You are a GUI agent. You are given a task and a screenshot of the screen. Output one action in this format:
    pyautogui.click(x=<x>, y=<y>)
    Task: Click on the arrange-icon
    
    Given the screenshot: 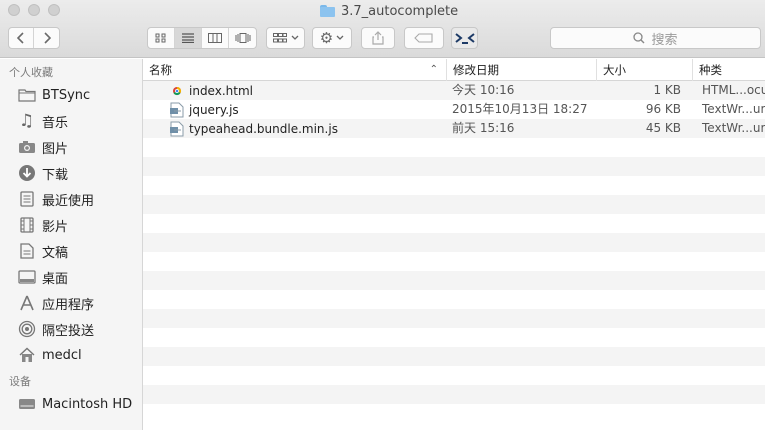 What is the action you would take?
    pyautogui.click(x=279, y=38)
    